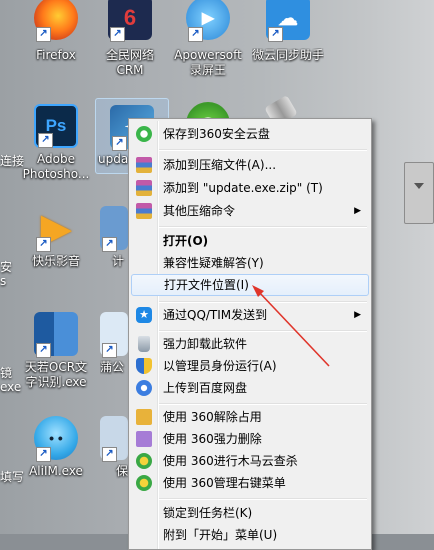 This screenshot has width=434, height=550. Describe the element at coordinates (56, 367) in the screenshot. I see `icon-label: 天若OCR文` at that location.